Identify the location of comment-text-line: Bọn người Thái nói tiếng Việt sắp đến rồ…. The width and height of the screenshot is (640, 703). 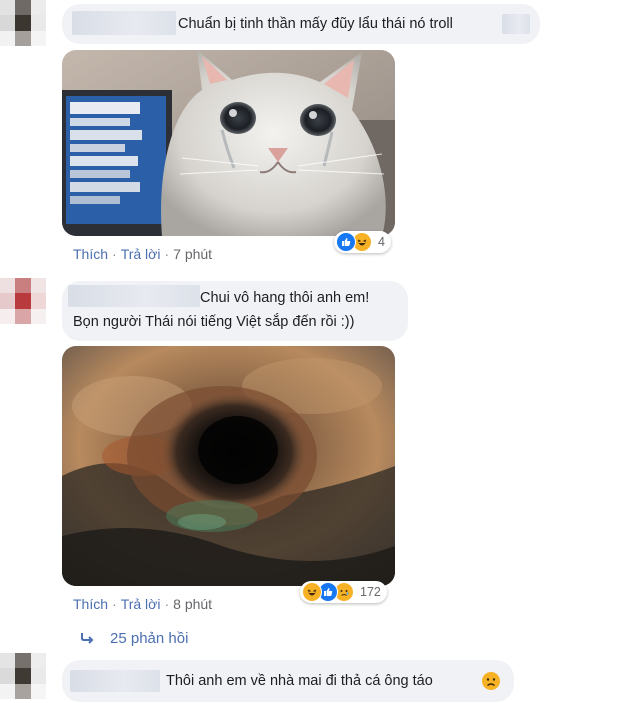
(214, 322).